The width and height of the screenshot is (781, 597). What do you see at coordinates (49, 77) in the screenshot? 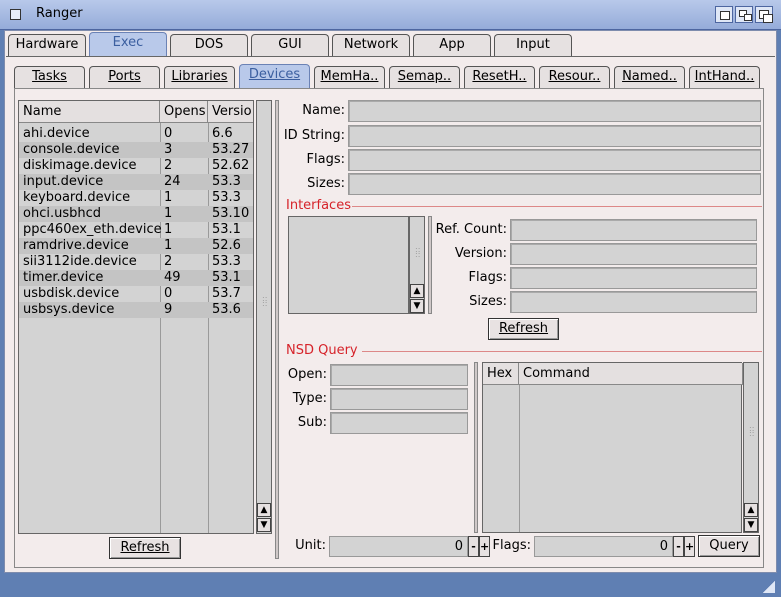
I see `subtab-tasks: Tasks` at bounding box center [49, 77].